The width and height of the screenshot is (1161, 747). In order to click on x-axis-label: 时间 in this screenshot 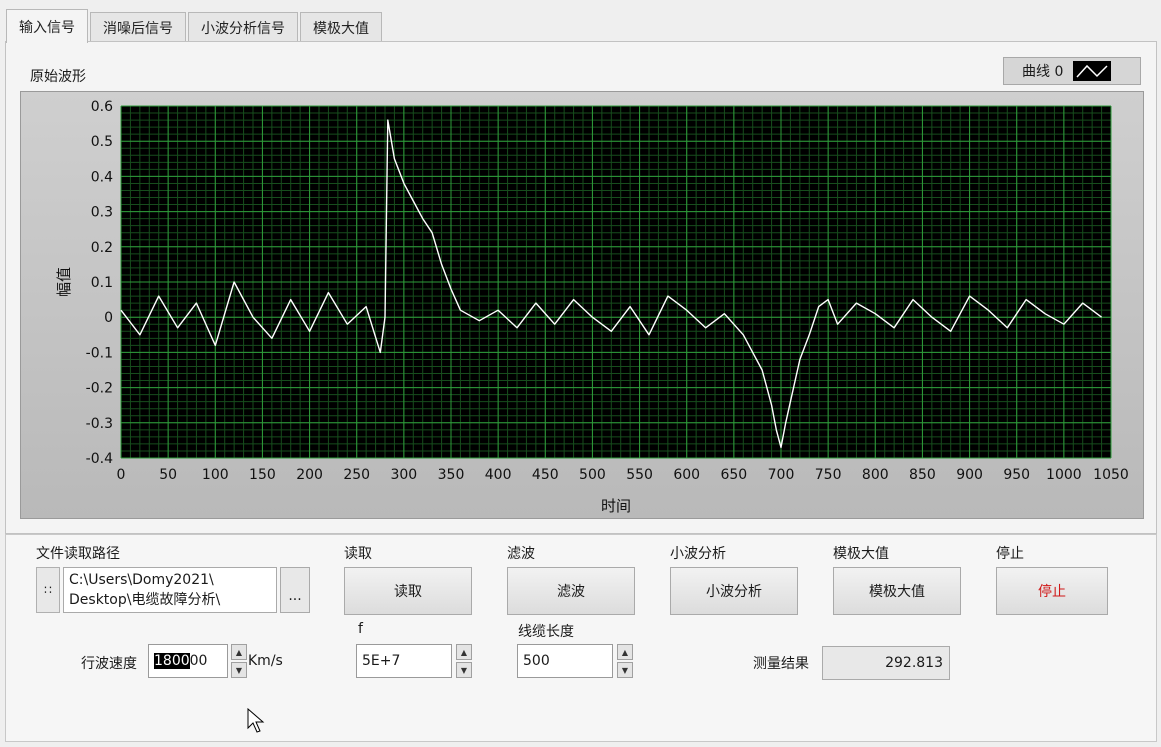, I will do `click(616, 506)`.